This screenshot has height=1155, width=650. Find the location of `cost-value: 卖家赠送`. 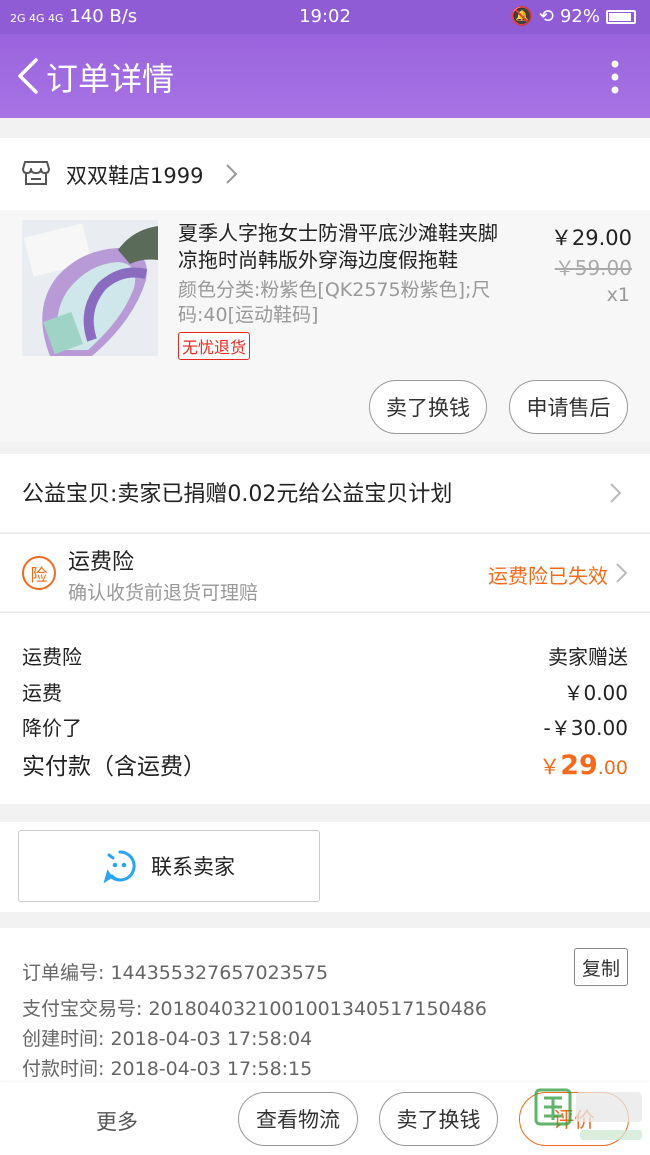

cost-value: 卖家赠送 is located at coordinates (588, 657).